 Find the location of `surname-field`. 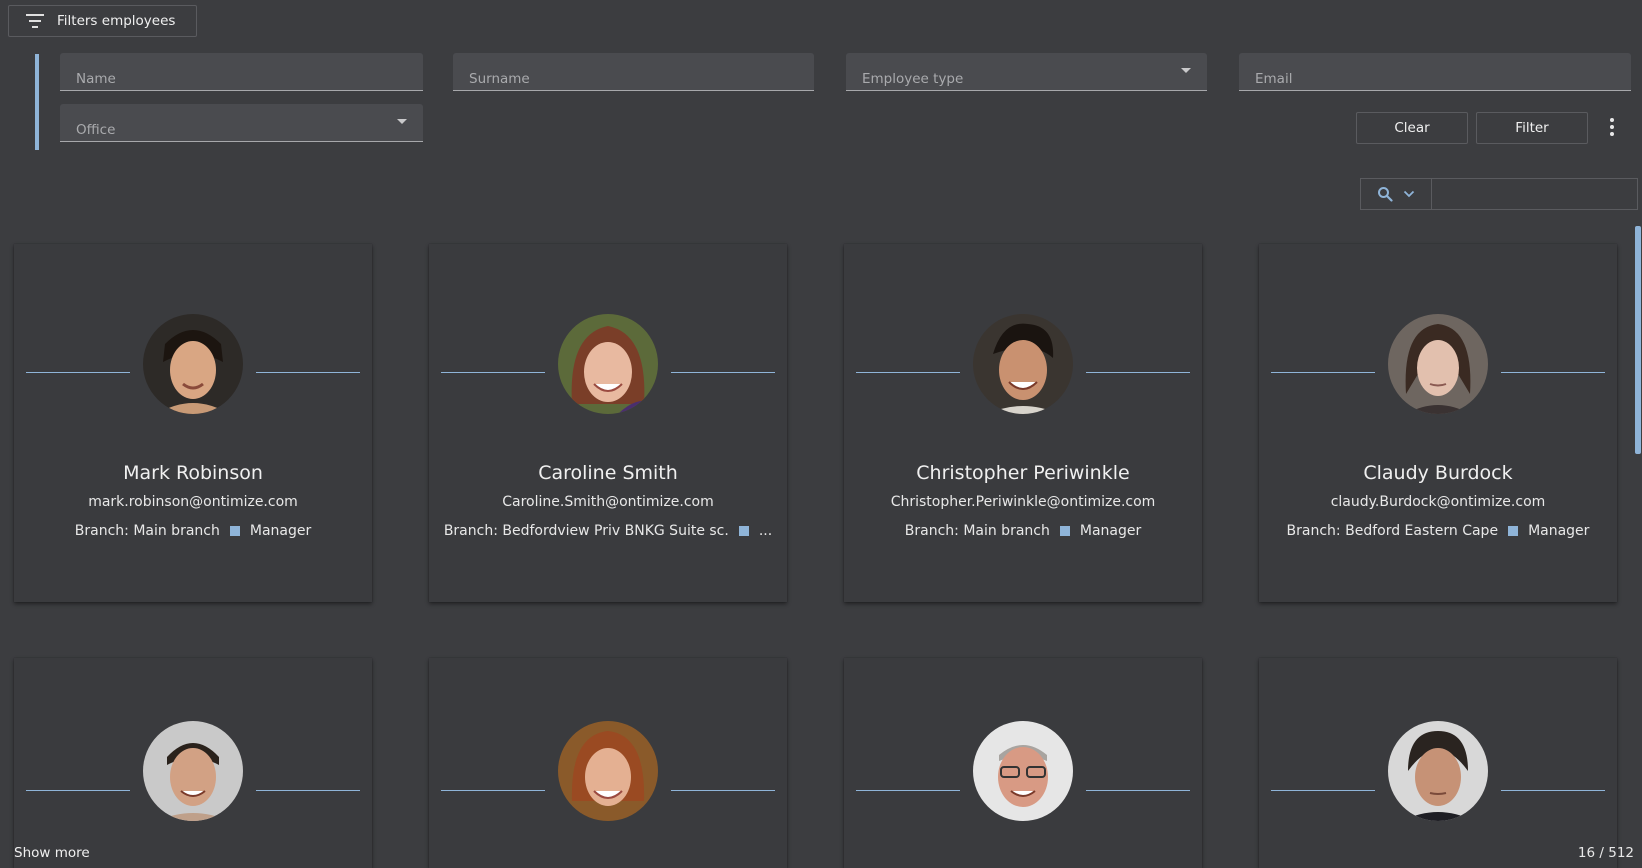

surname-field is located at coordinates (633, 72).